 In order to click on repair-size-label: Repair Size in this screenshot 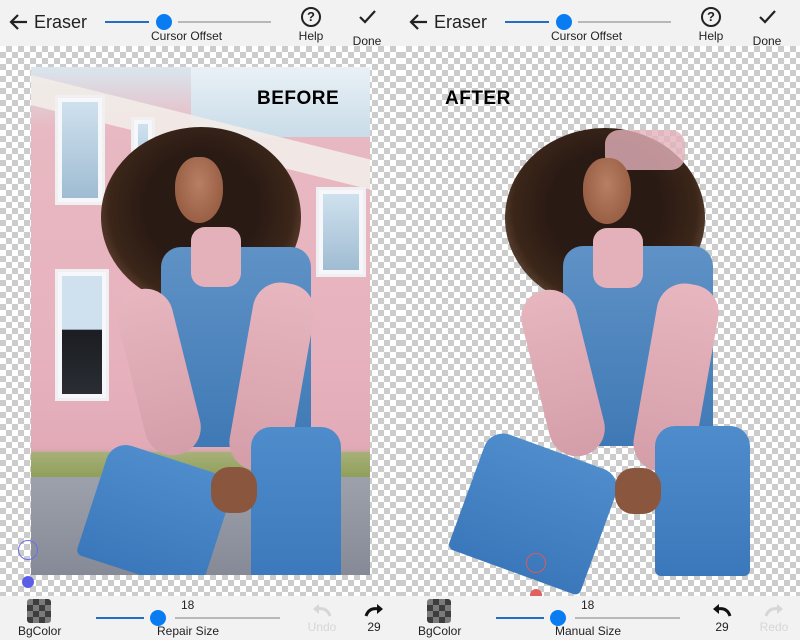, I will do `click(188, 631)`.